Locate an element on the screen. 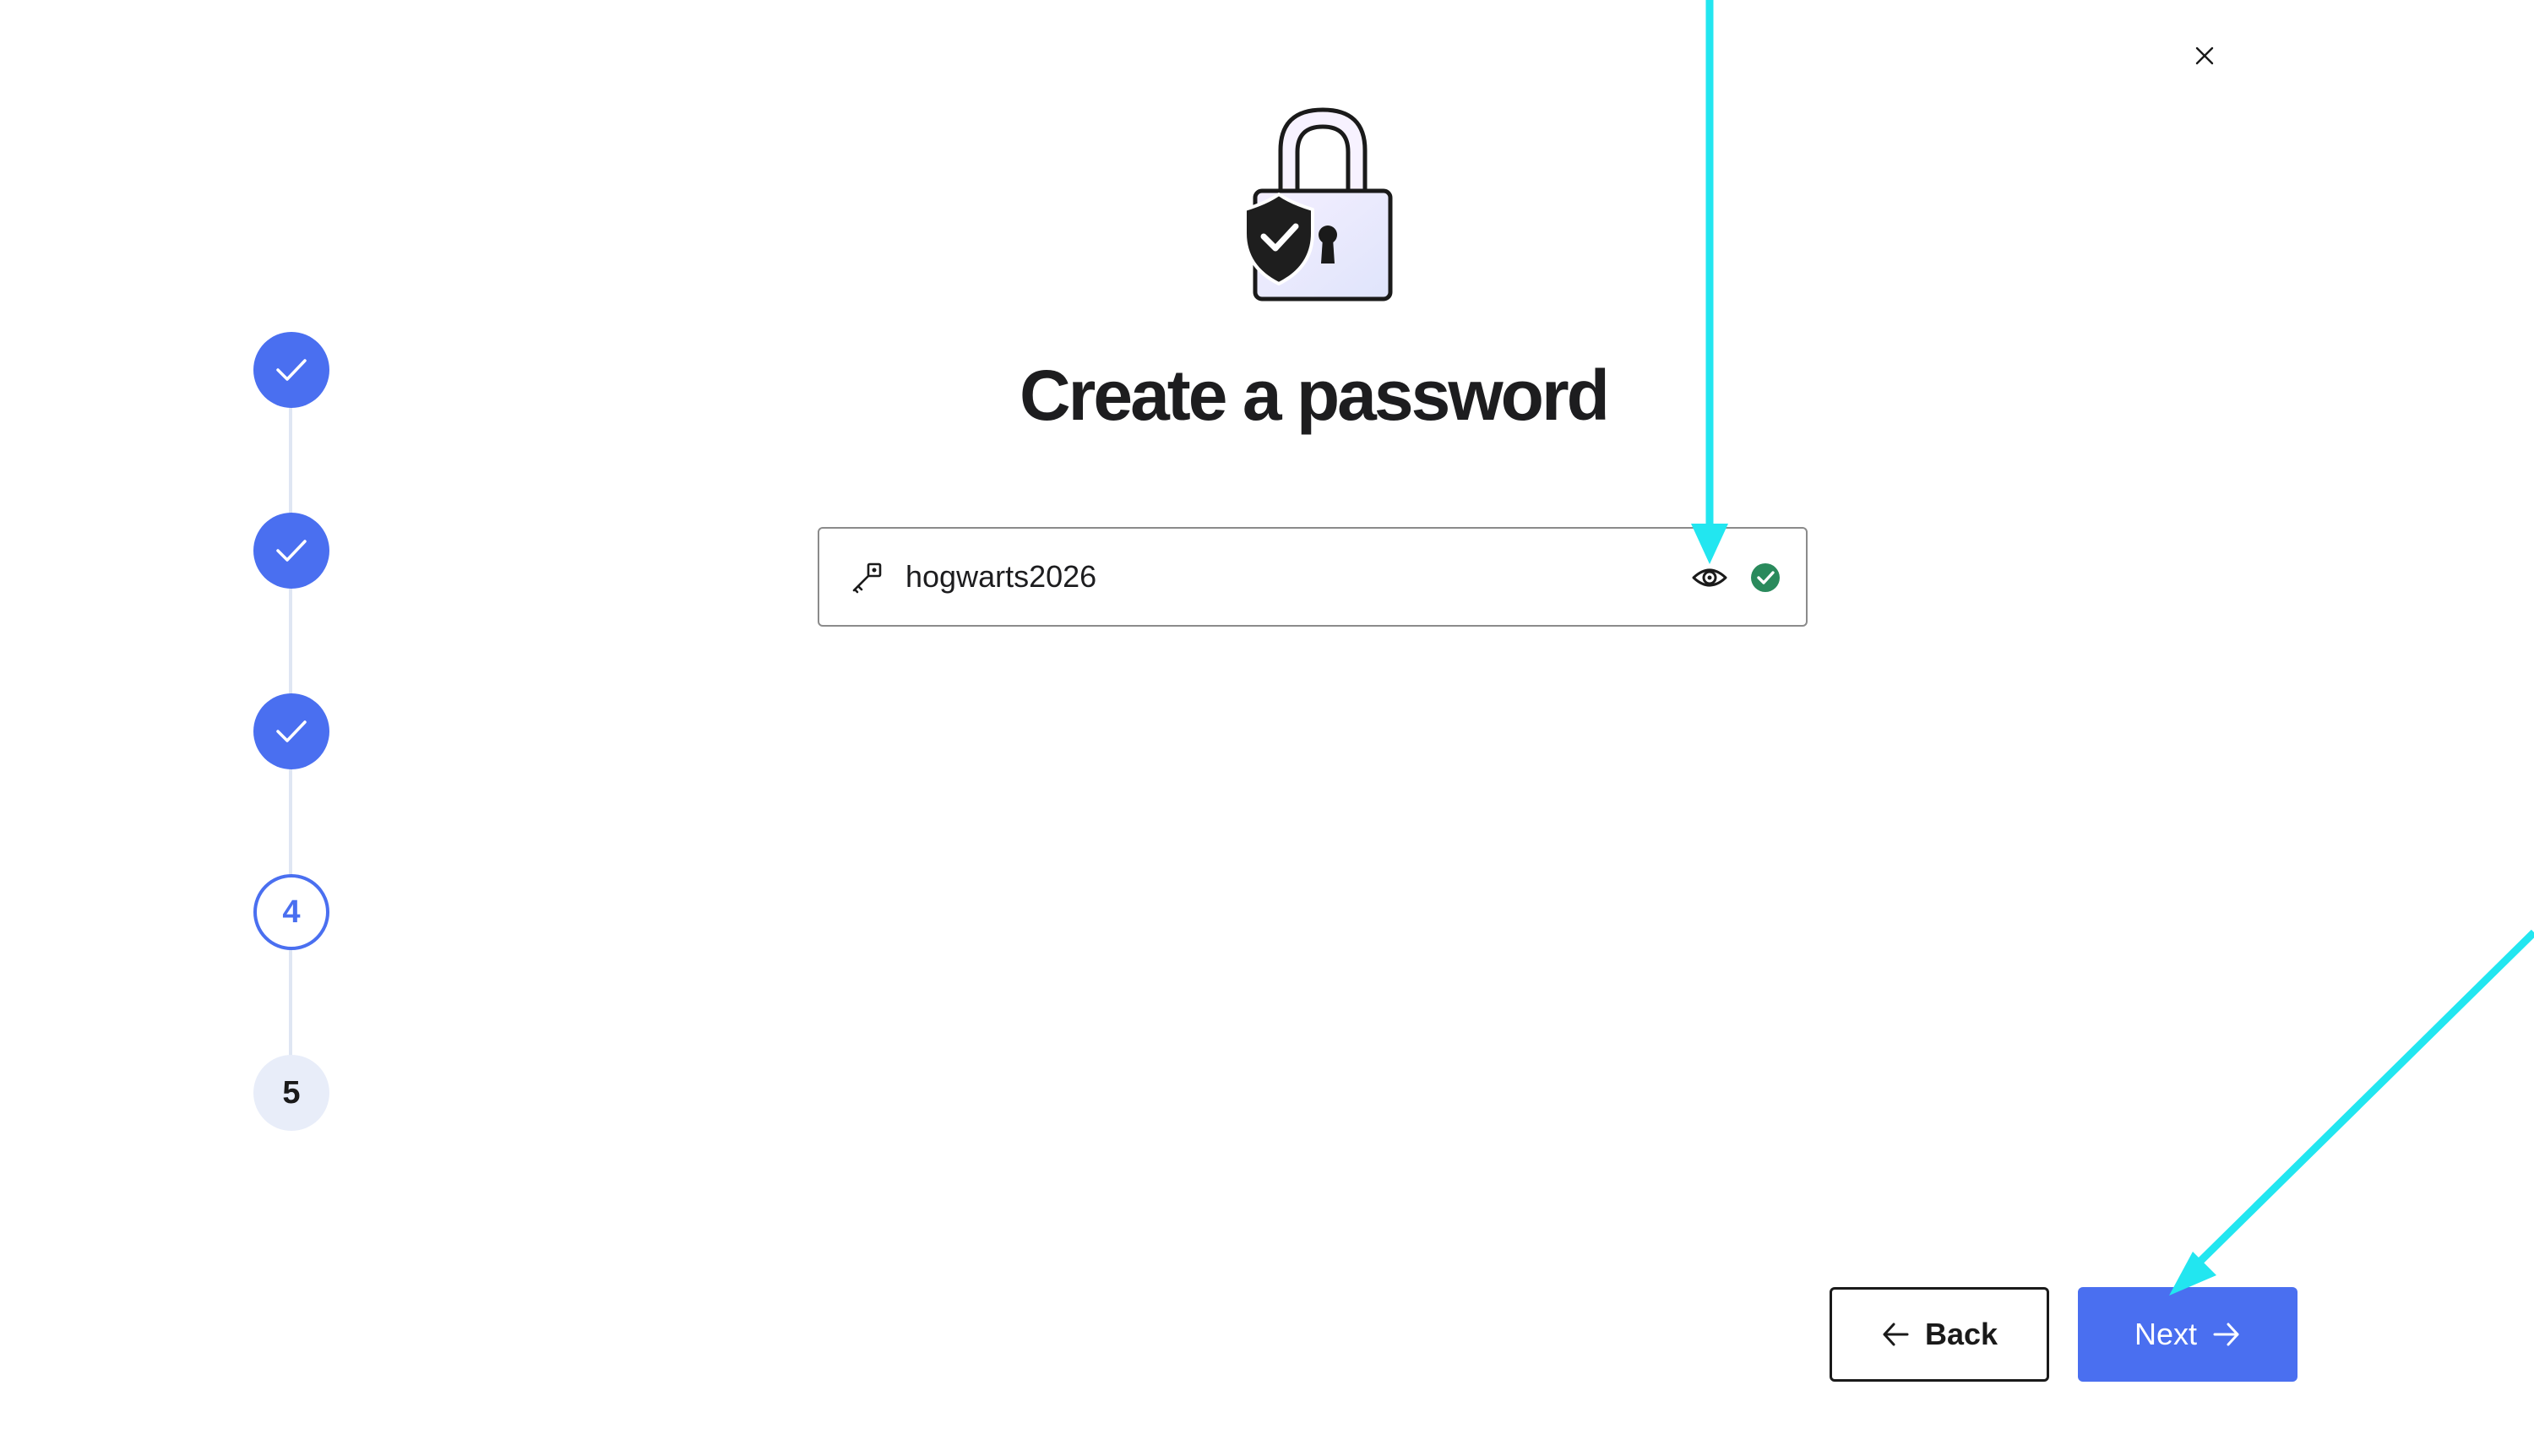  arrow-left-icon is located at coordinates (1896, 1334).